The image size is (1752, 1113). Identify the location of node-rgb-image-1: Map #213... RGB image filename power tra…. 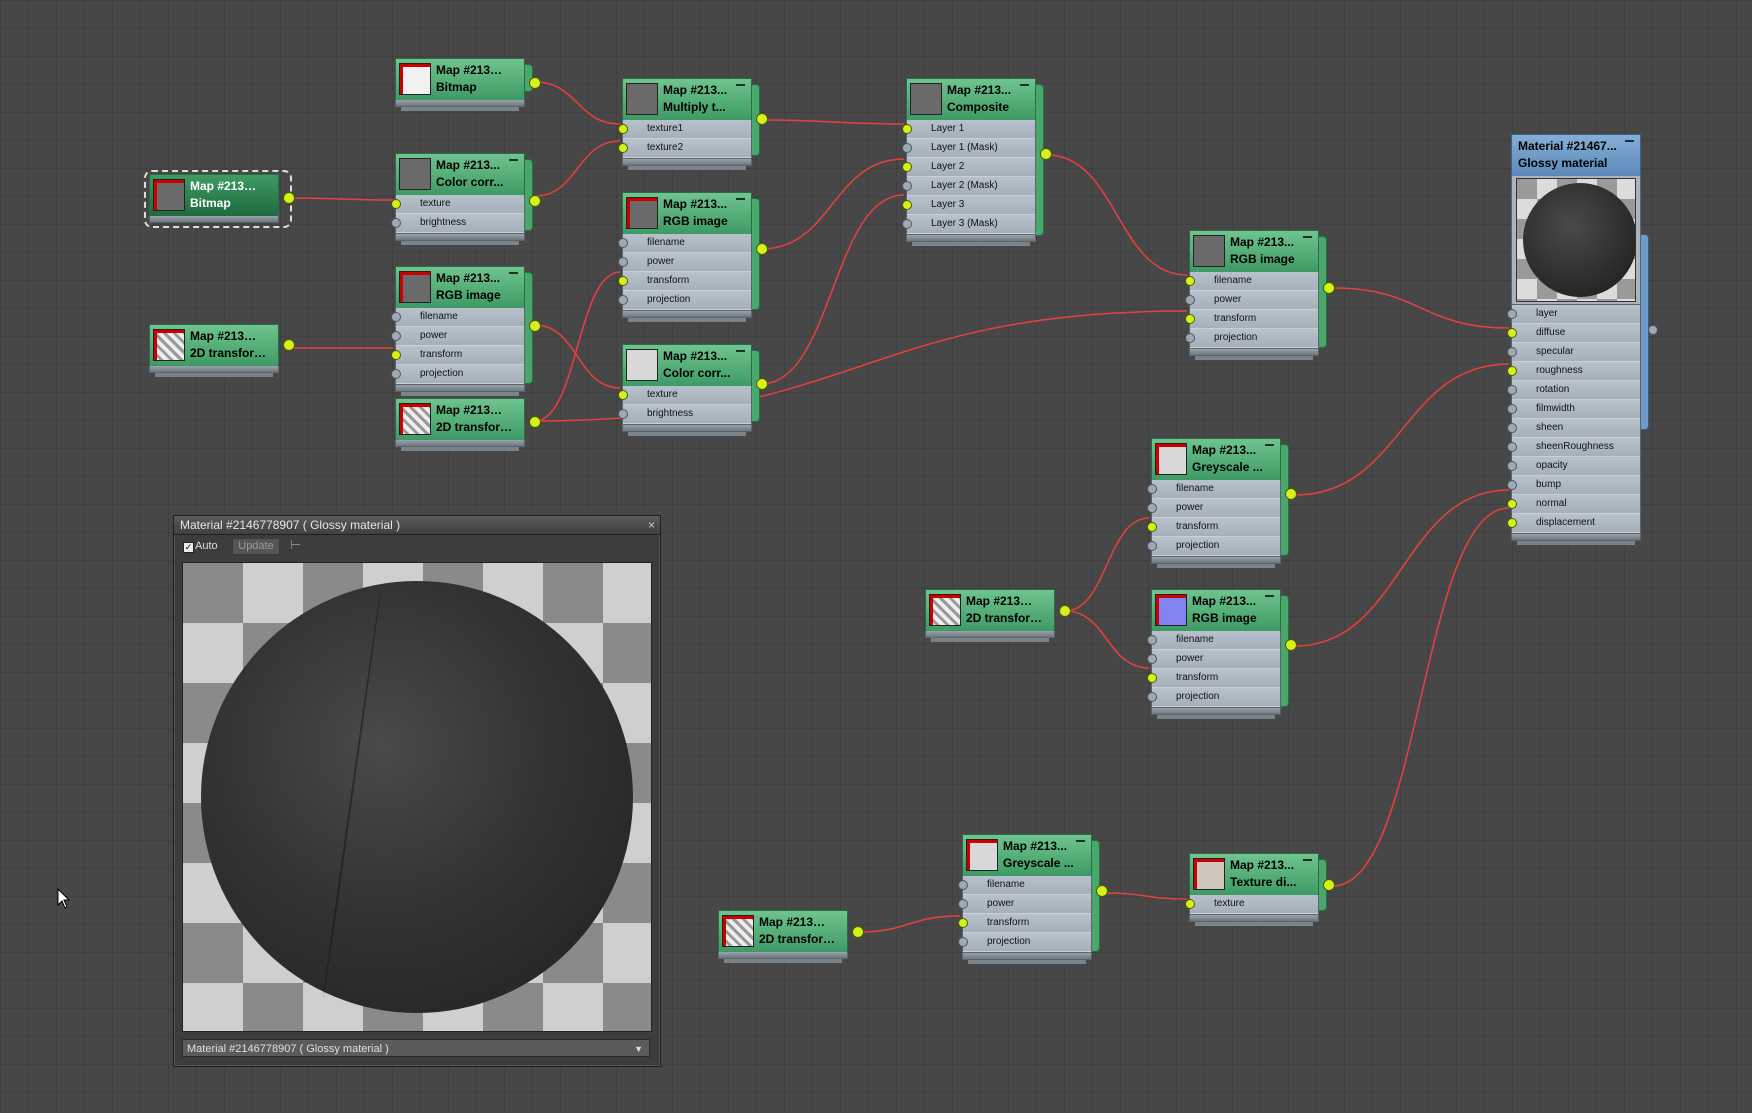
(466, 331).